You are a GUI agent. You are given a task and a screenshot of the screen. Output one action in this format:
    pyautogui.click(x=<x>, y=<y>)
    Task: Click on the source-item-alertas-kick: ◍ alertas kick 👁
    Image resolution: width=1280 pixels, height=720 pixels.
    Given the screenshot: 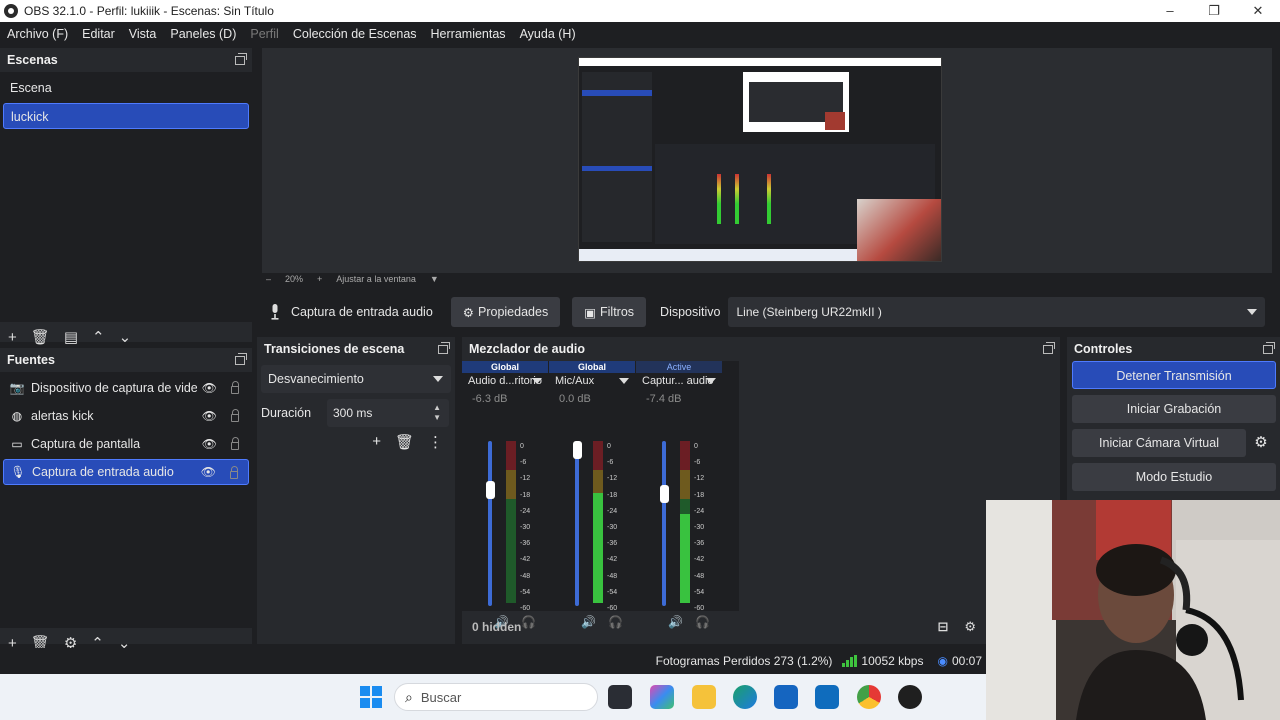 What is the action you would take?
    pyautogui.click(x=126, y=416)
    